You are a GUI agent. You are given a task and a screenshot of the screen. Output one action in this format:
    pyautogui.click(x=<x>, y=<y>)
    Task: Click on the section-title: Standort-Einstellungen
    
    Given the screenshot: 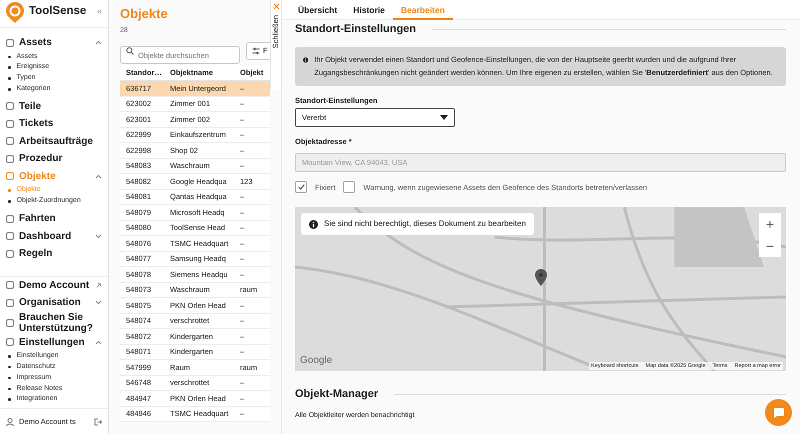 What is the action you would take?
    pyautogui.click(x=355, y=29)
    